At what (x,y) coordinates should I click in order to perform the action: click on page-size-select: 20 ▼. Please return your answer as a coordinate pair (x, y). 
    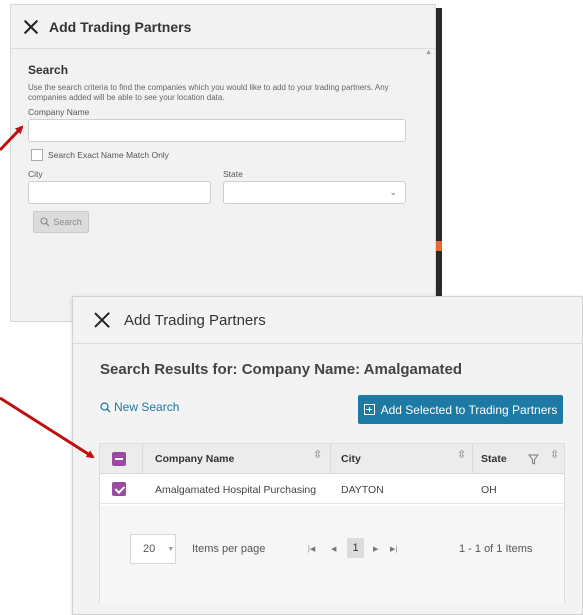
    Looking at the image, I should click on (153, 549).